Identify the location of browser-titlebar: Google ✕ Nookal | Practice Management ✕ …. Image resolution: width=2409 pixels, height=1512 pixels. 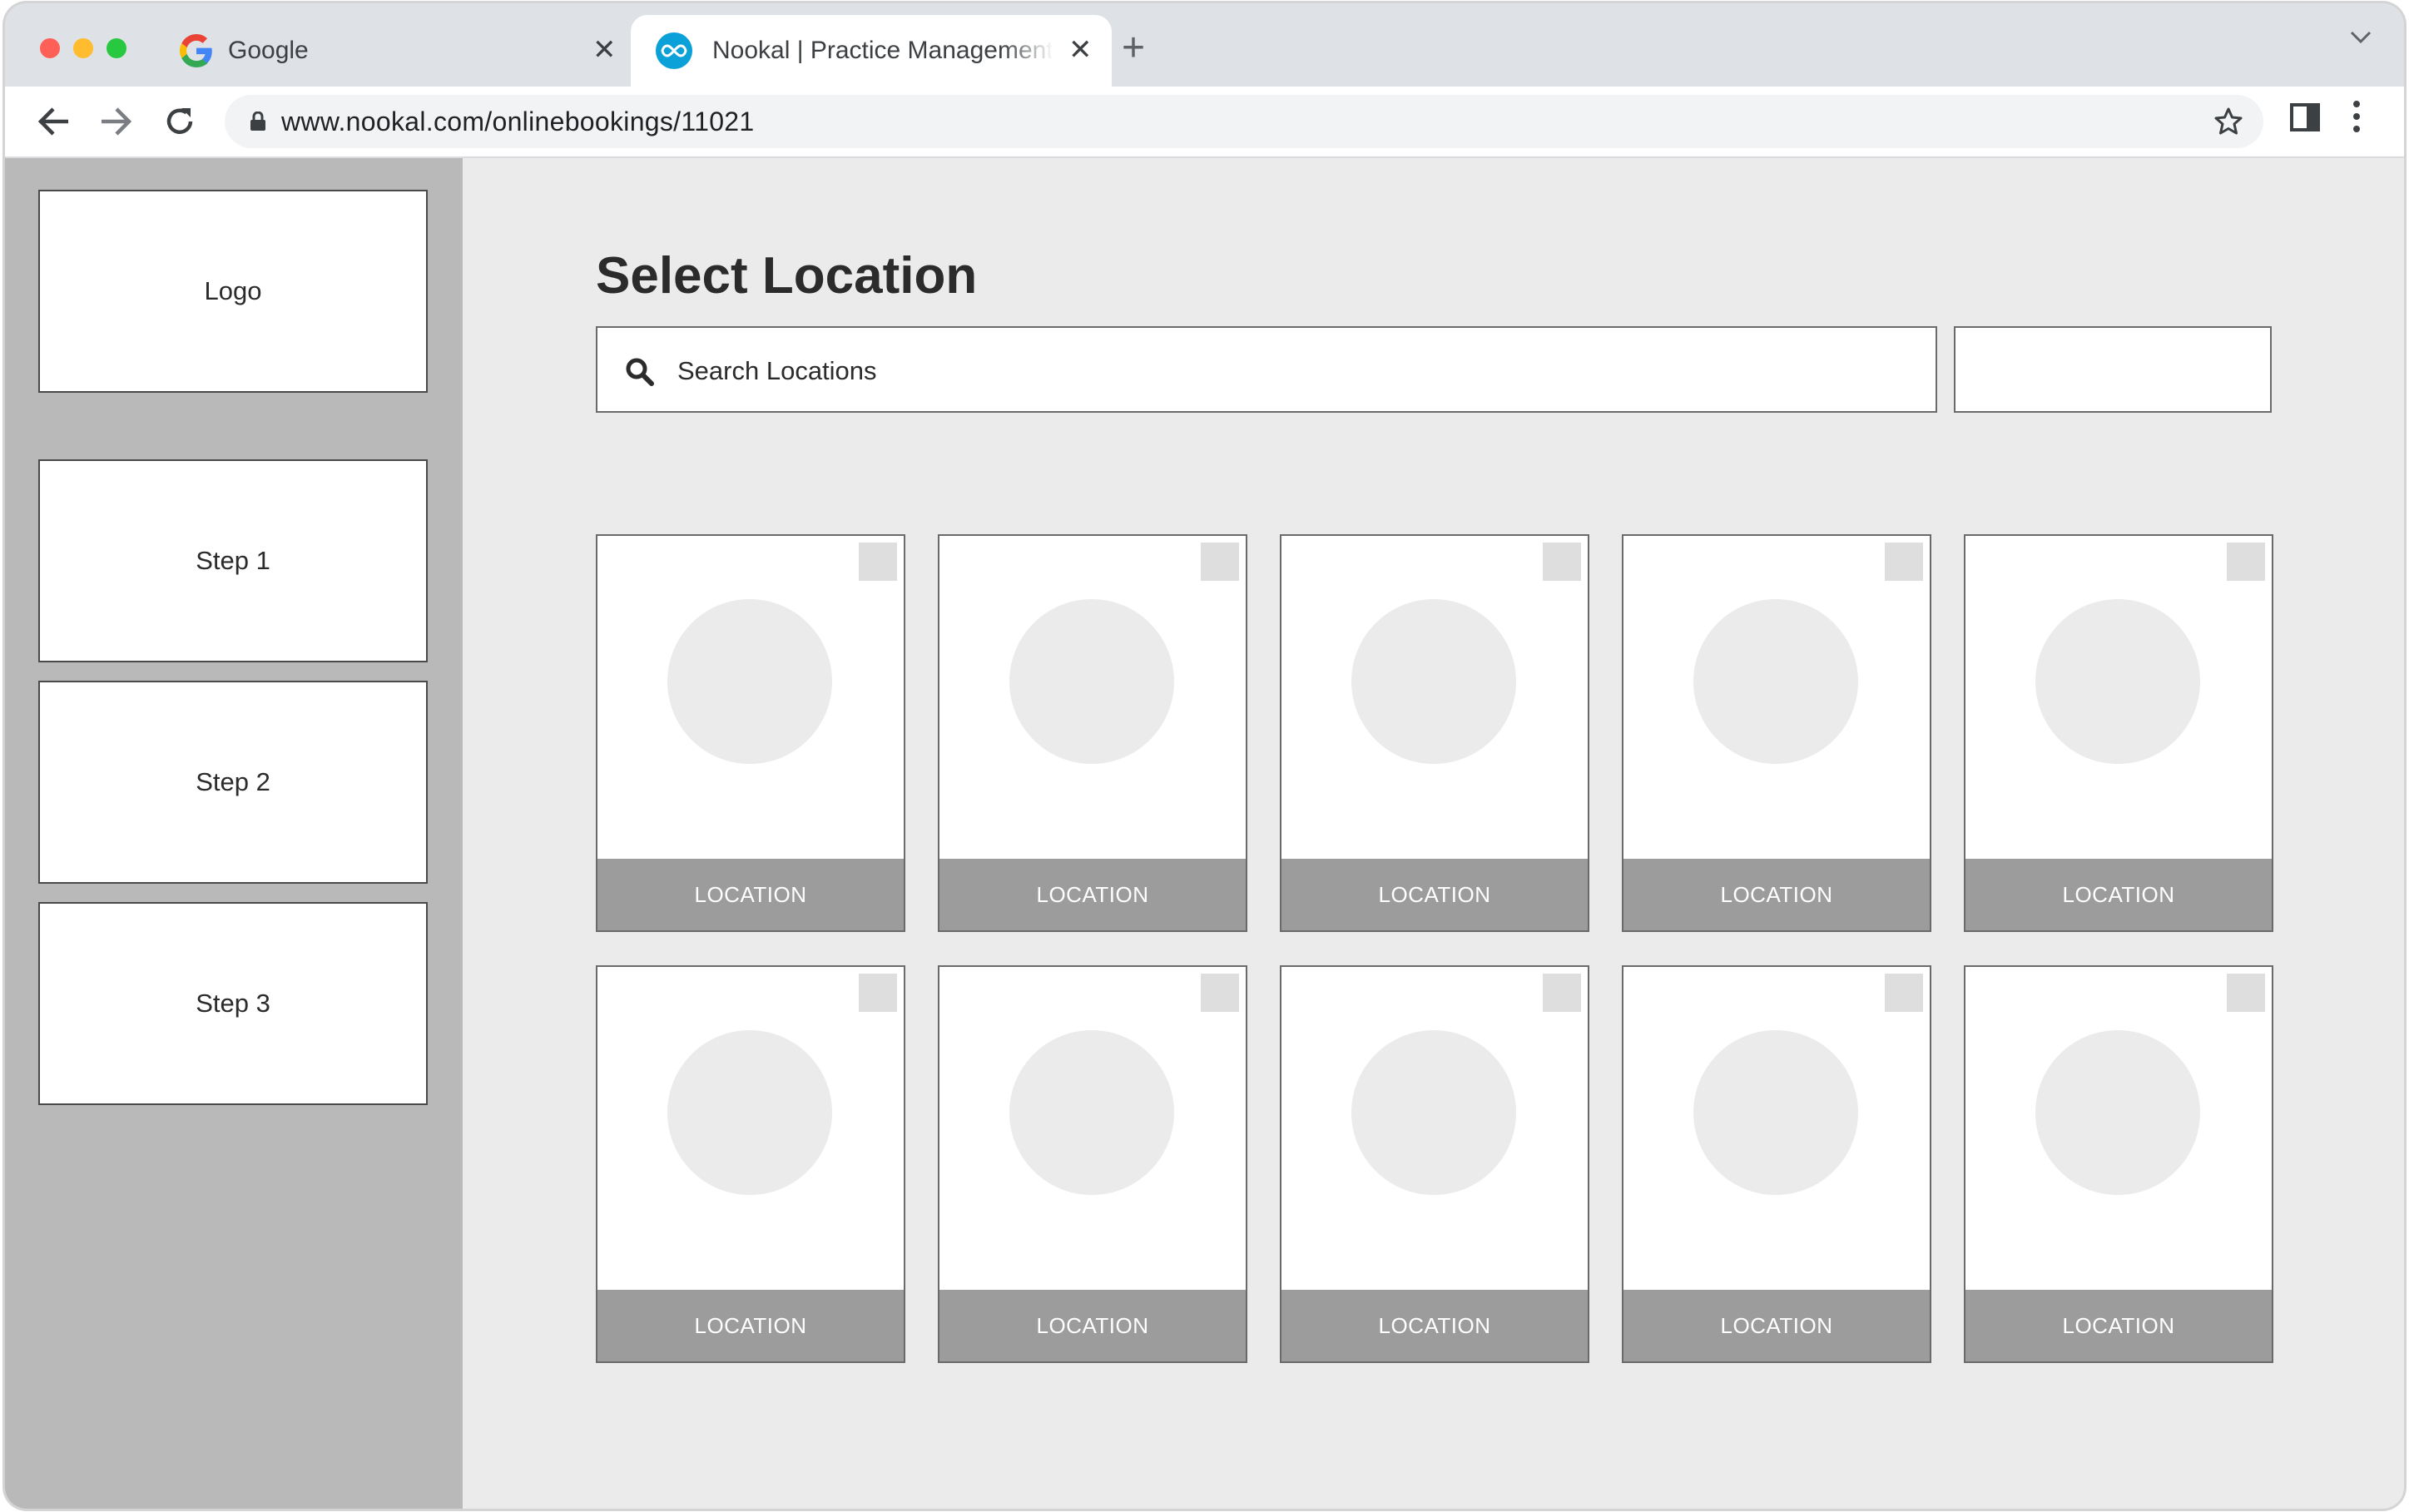
(1204, 45).